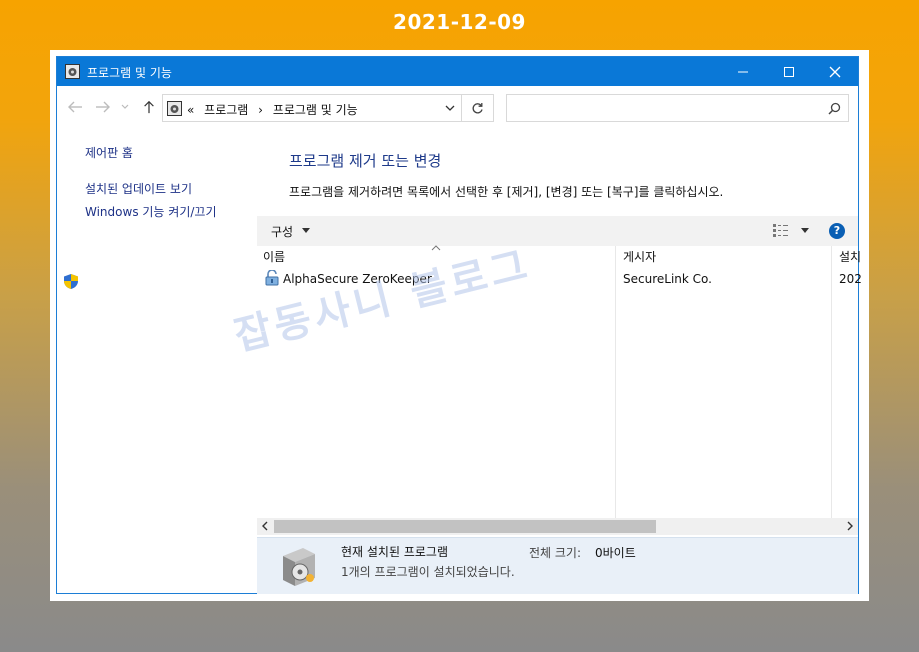 The width and height of the screenshot is (919, 652). Describe the element at coordinates (850, 526) in the screenshot. I see `scroll-right-icon` at that location.